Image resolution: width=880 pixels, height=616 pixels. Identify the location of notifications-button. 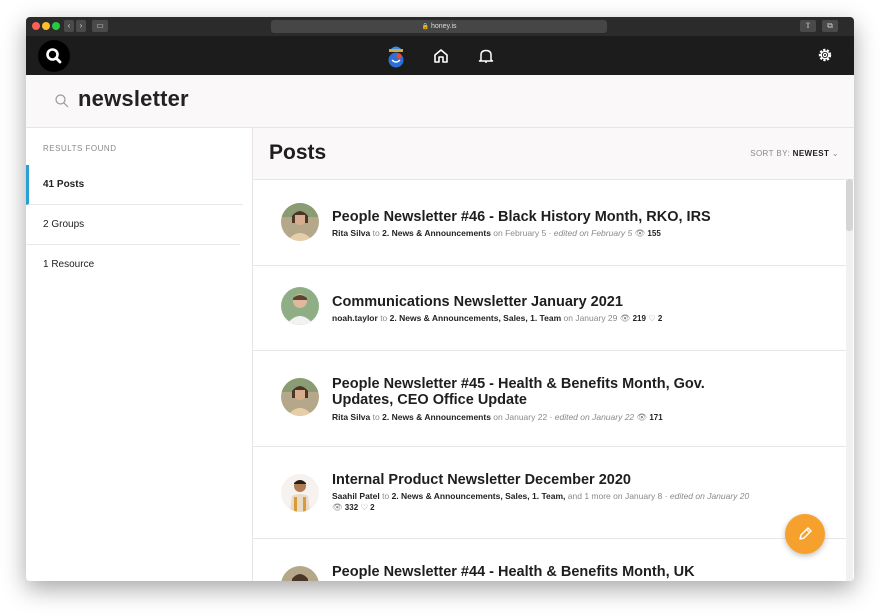
(486, 56).